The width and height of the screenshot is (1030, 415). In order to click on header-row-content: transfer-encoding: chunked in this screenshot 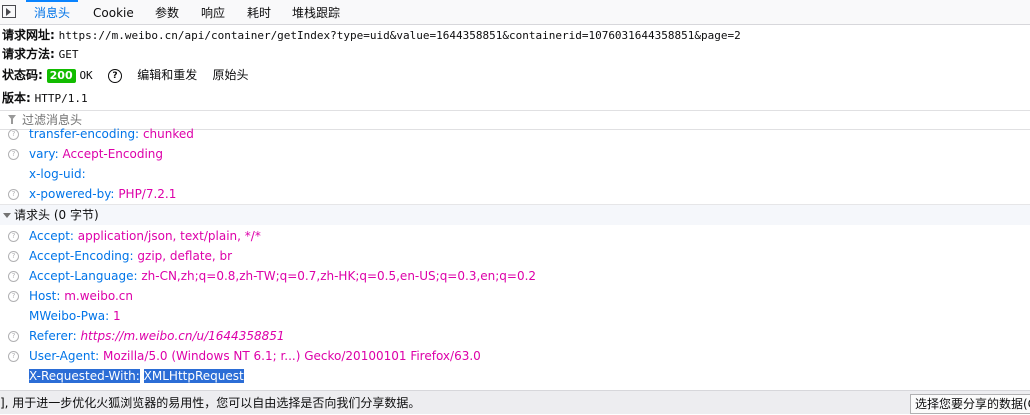, I will do `click(111, 136)`.